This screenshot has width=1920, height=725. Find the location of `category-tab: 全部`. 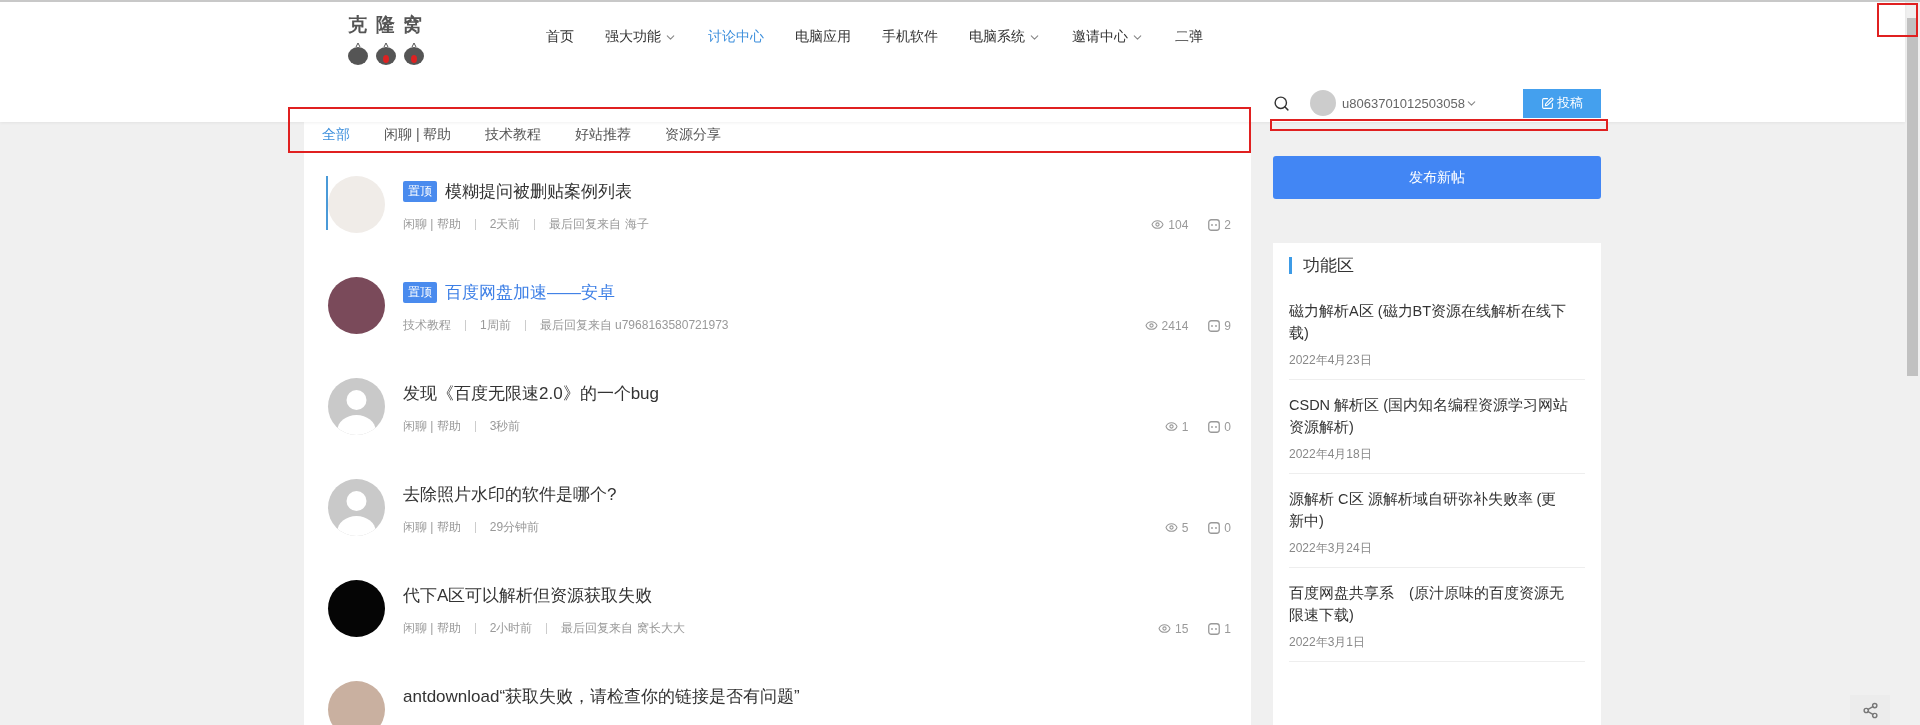

category-tab: 全部 is located at coordinates (336, 135).